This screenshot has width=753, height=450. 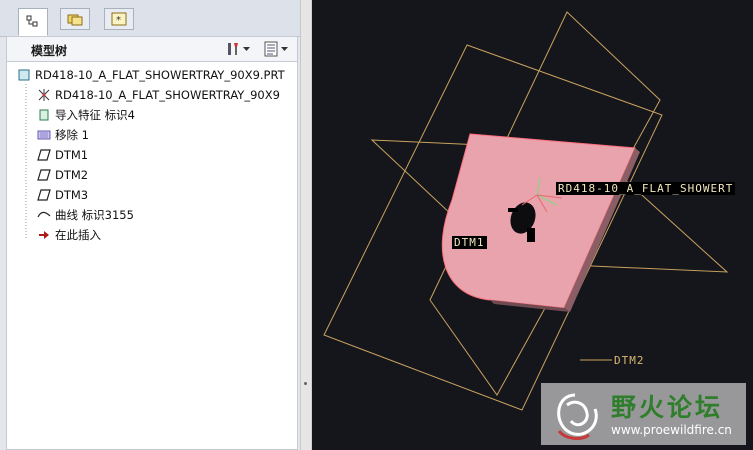 What do you see at coordinates (629, 360) in the screenshot?
I see `dtm2-label: DTM2` at bounding box center [629, 360].